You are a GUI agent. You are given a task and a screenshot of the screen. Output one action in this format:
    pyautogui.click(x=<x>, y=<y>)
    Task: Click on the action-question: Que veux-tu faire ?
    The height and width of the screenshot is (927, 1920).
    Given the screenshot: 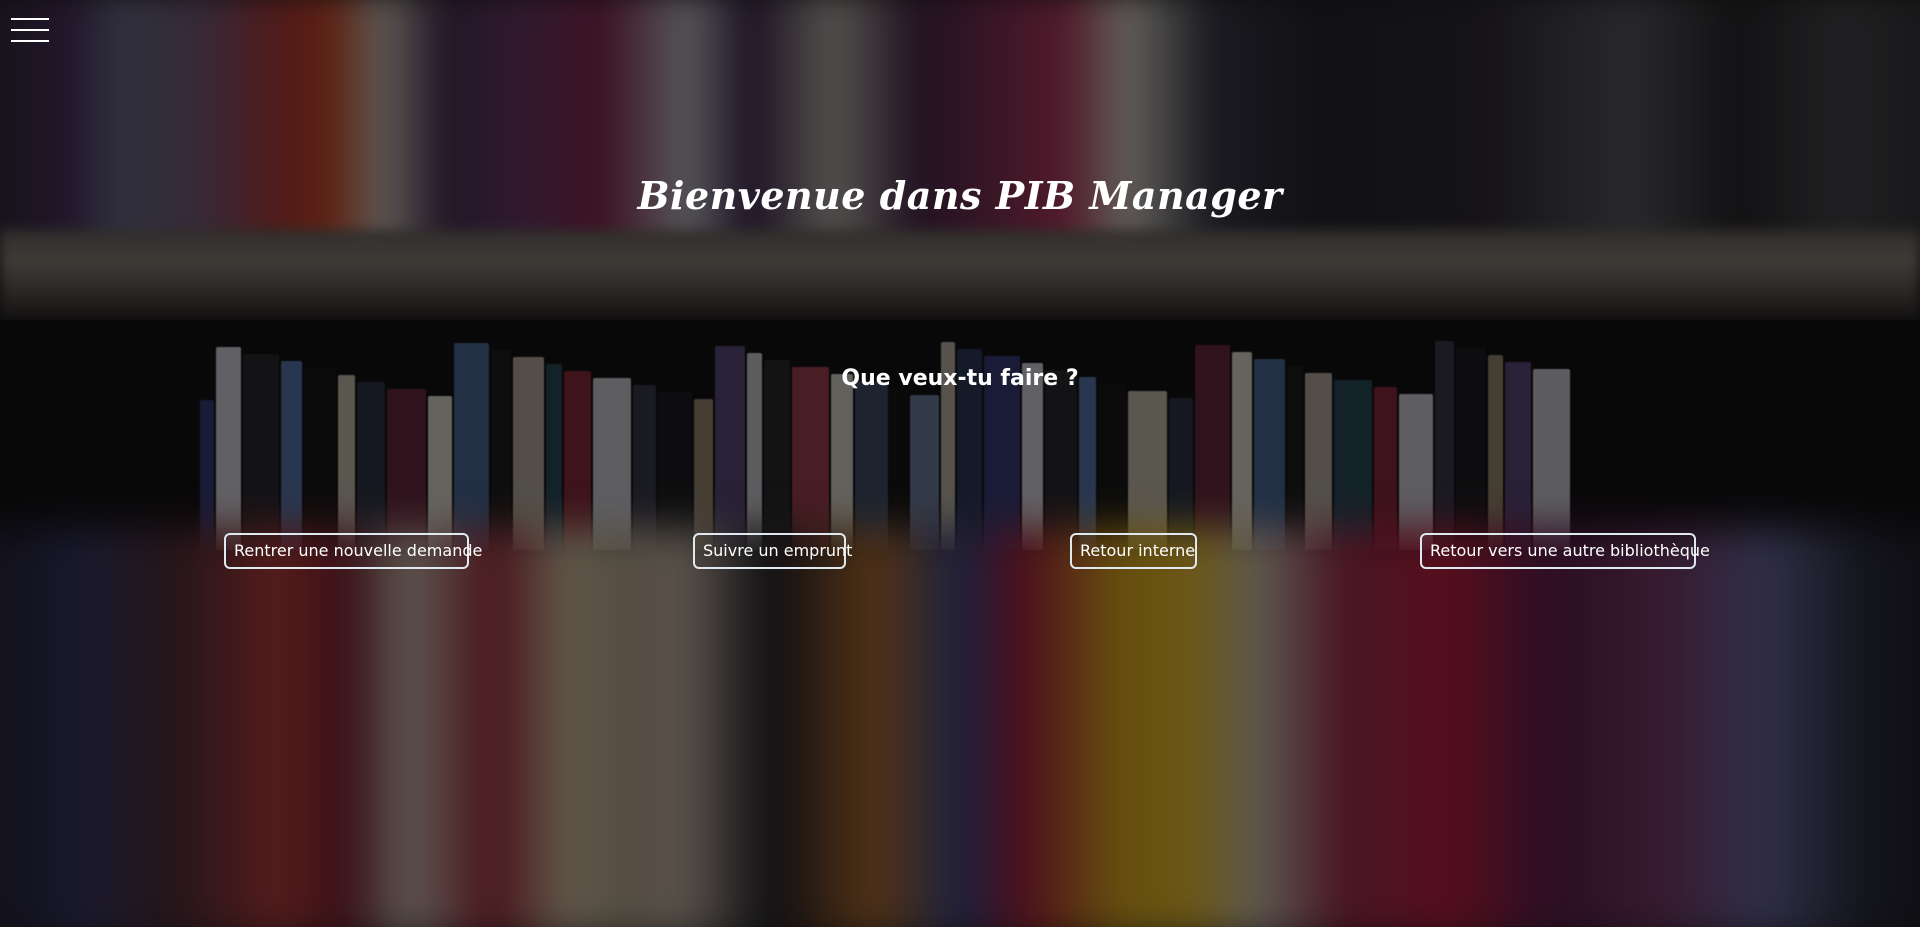 What is the action you would take?
    pyautogui.click(x=960, y=378)
    